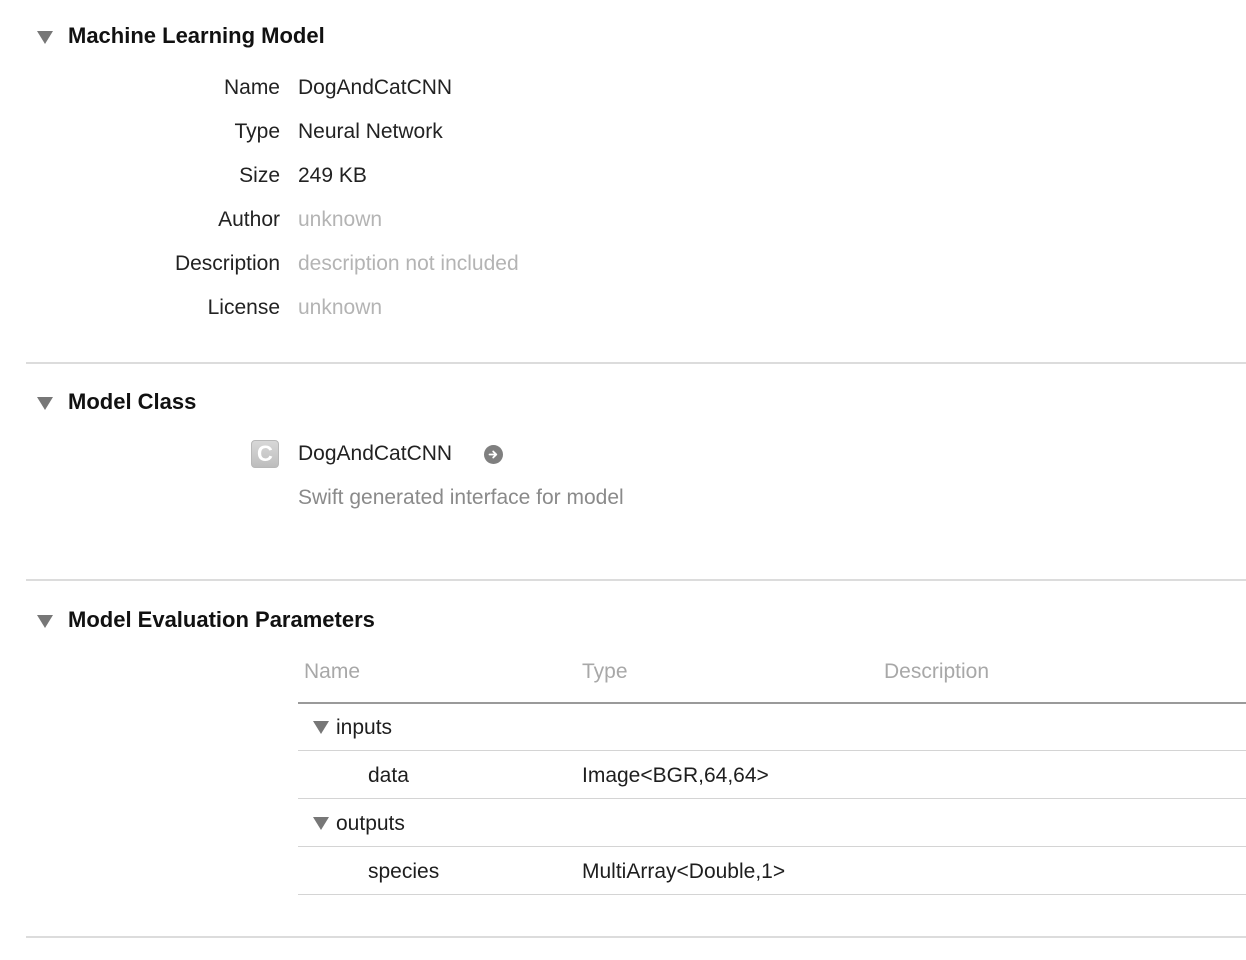 This screenshot has width=1246, height=960. I want to click on section-title-model-class: Model Class, so click(132, 401).